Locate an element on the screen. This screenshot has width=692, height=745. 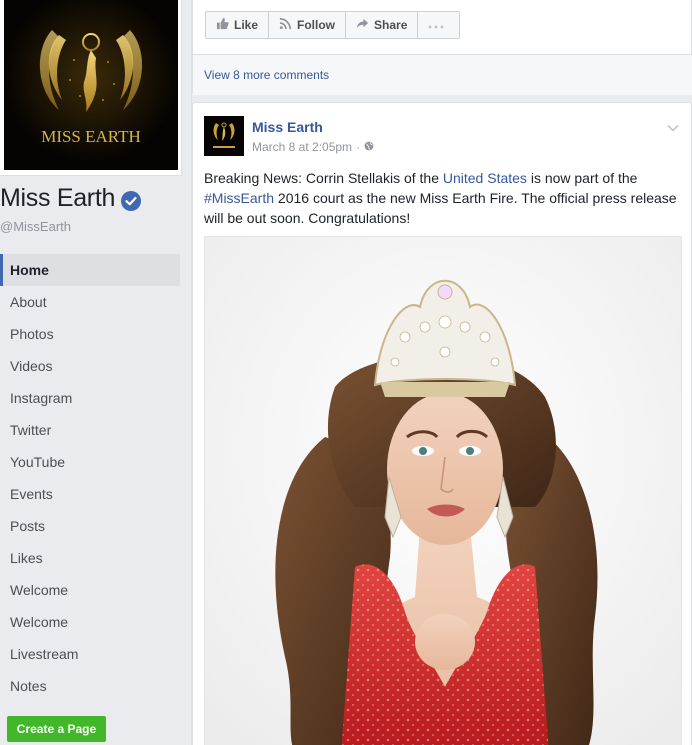
globe-icon is located at coordinates (369, 147).